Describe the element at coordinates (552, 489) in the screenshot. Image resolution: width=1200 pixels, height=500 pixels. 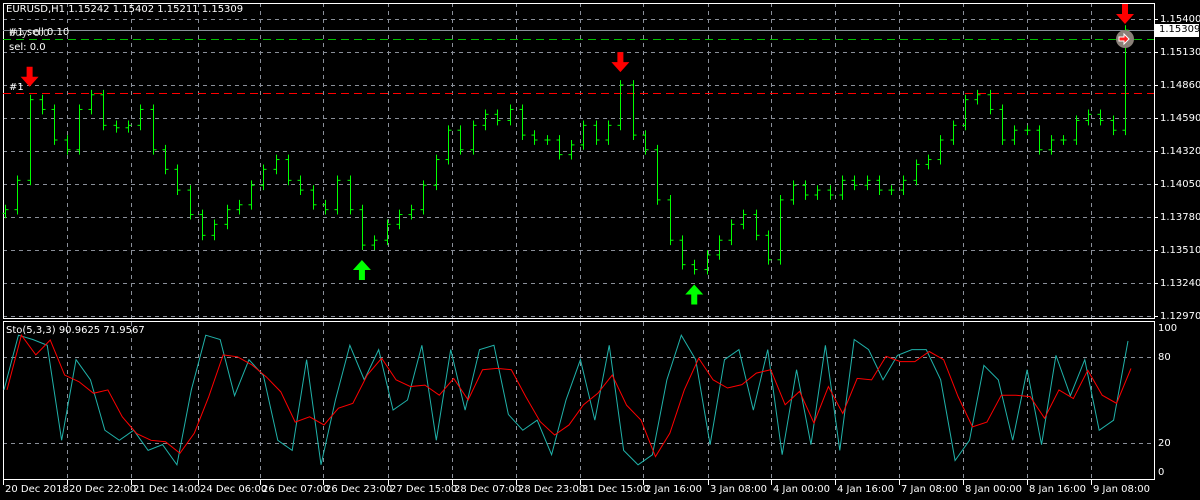
I see `time-tick-label: 28 Dec 23:00` at that location.